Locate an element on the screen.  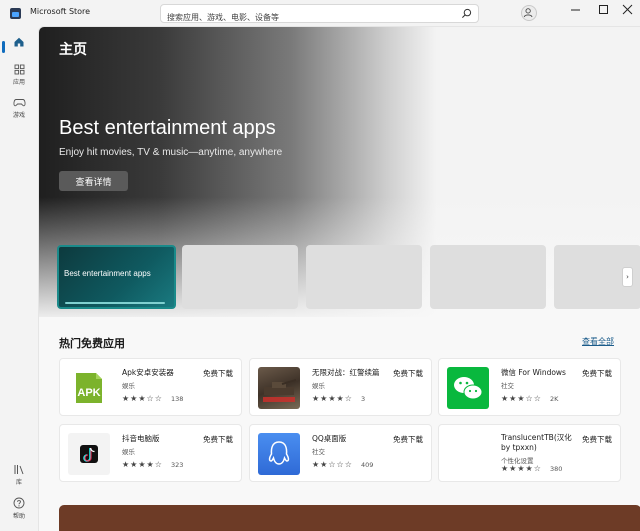
rating-count: 323 is located at coordinates (177, 465).